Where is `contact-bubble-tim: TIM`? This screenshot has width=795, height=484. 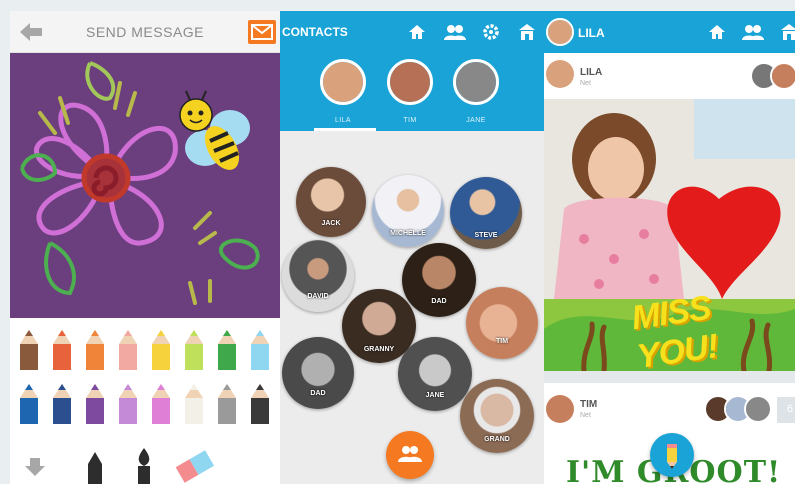
contact-bubble-tim: TIM is located at coordinates (502, 323).